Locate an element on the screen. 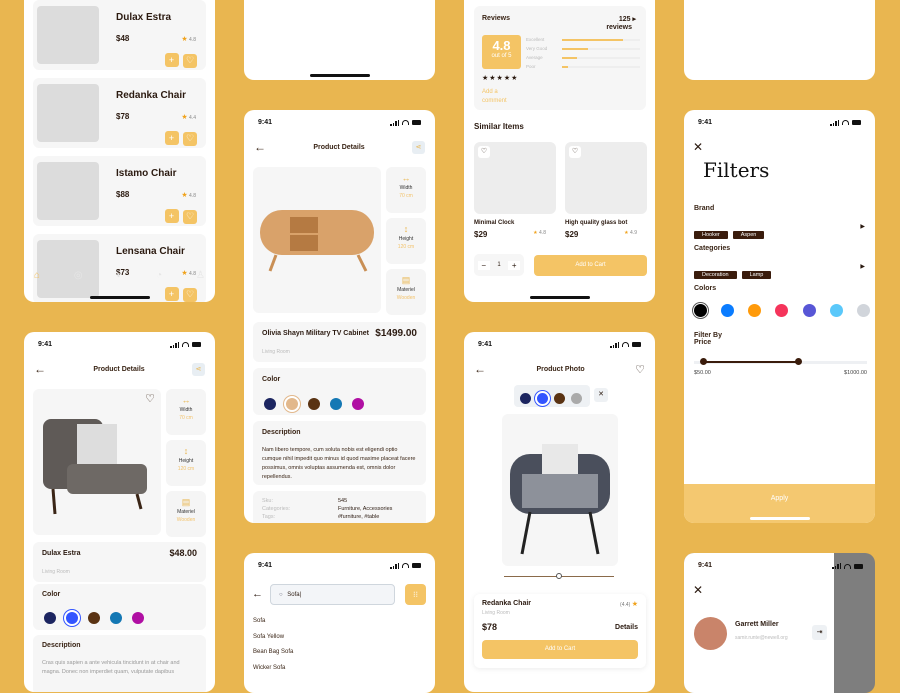 The width and height of the screenshot is (900, 693). quantity-stepper: − 1 + is located at coordinates (499, 265).